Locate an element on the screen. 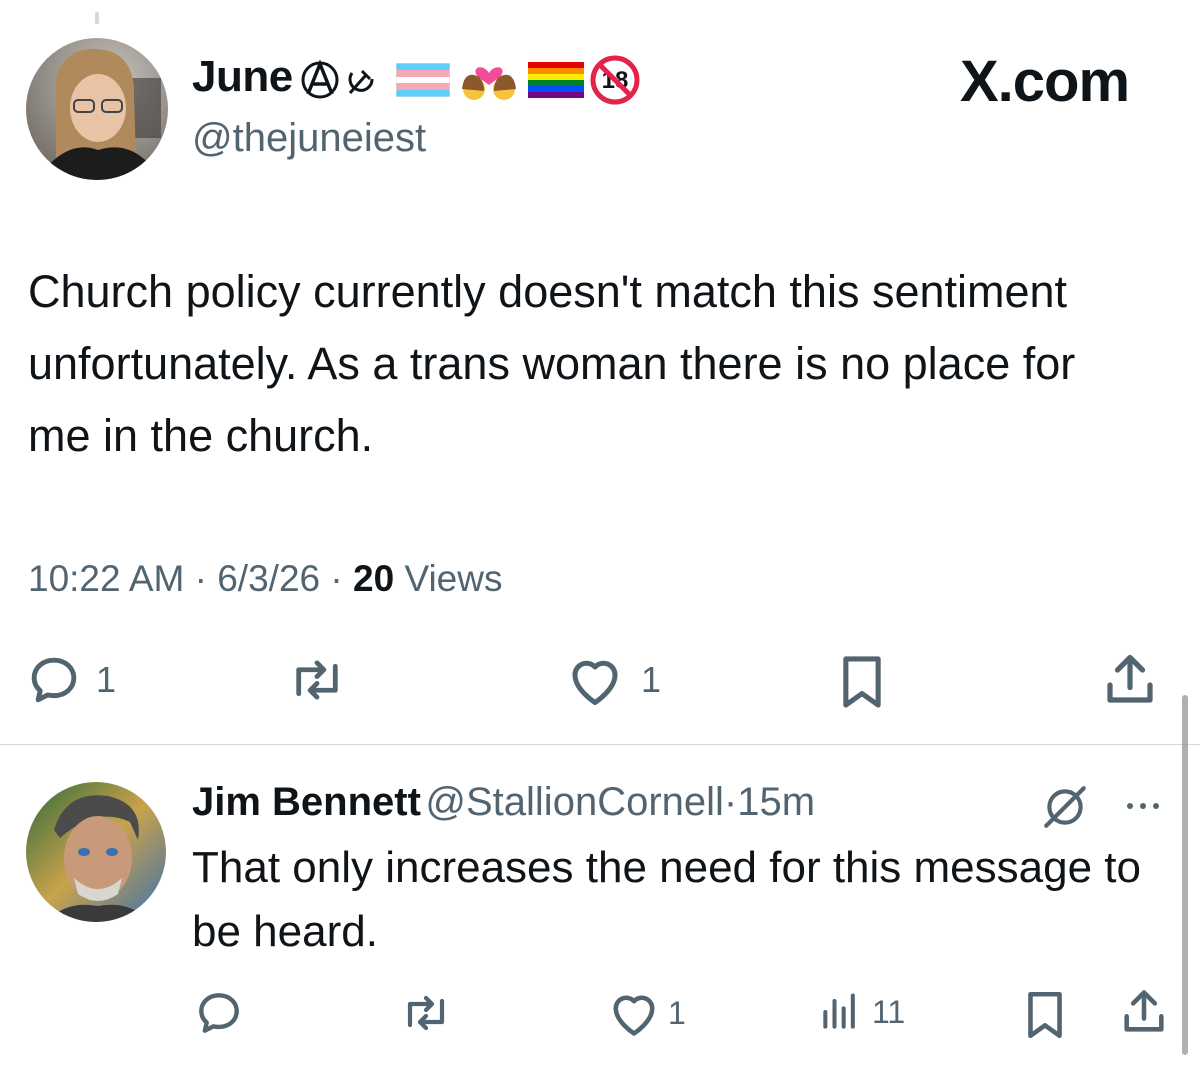  views-label: Views is located at coordinates (453, 578).